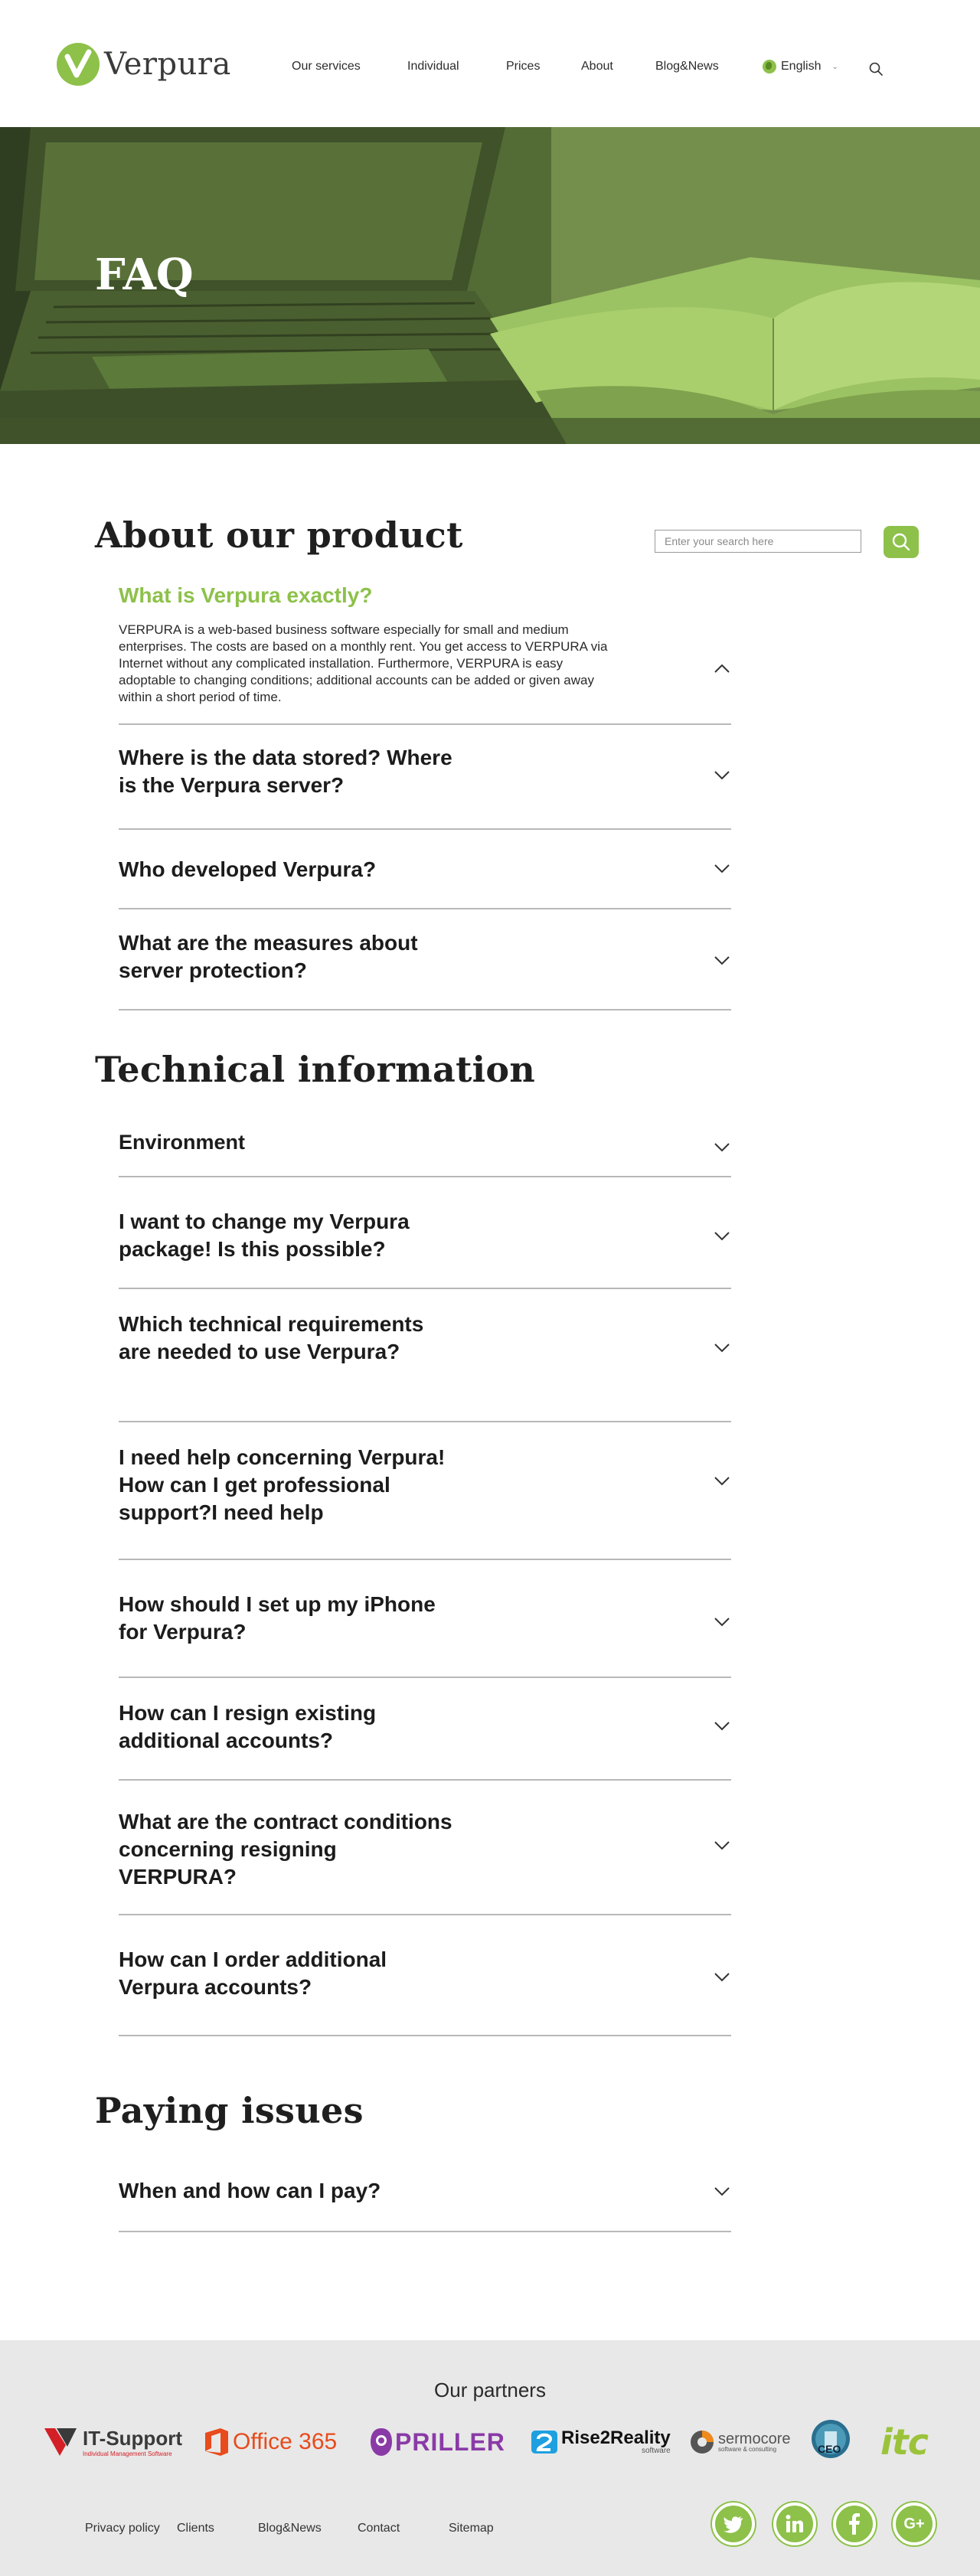  Describe the element at coordinates (326, 66) in the screenshot. I see `nav-our-services: Our services` at that location.